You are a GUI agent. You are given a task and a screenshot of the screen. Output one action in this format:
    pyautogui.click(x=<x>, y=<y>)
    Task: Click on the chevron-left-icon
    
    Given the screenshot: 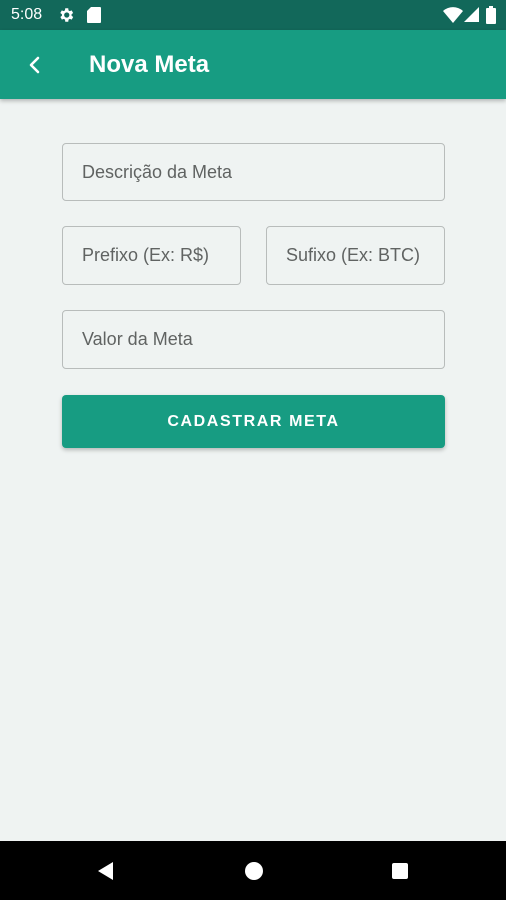 What is the action you would take?
    pyautogui.click(x=34, y=65)
    